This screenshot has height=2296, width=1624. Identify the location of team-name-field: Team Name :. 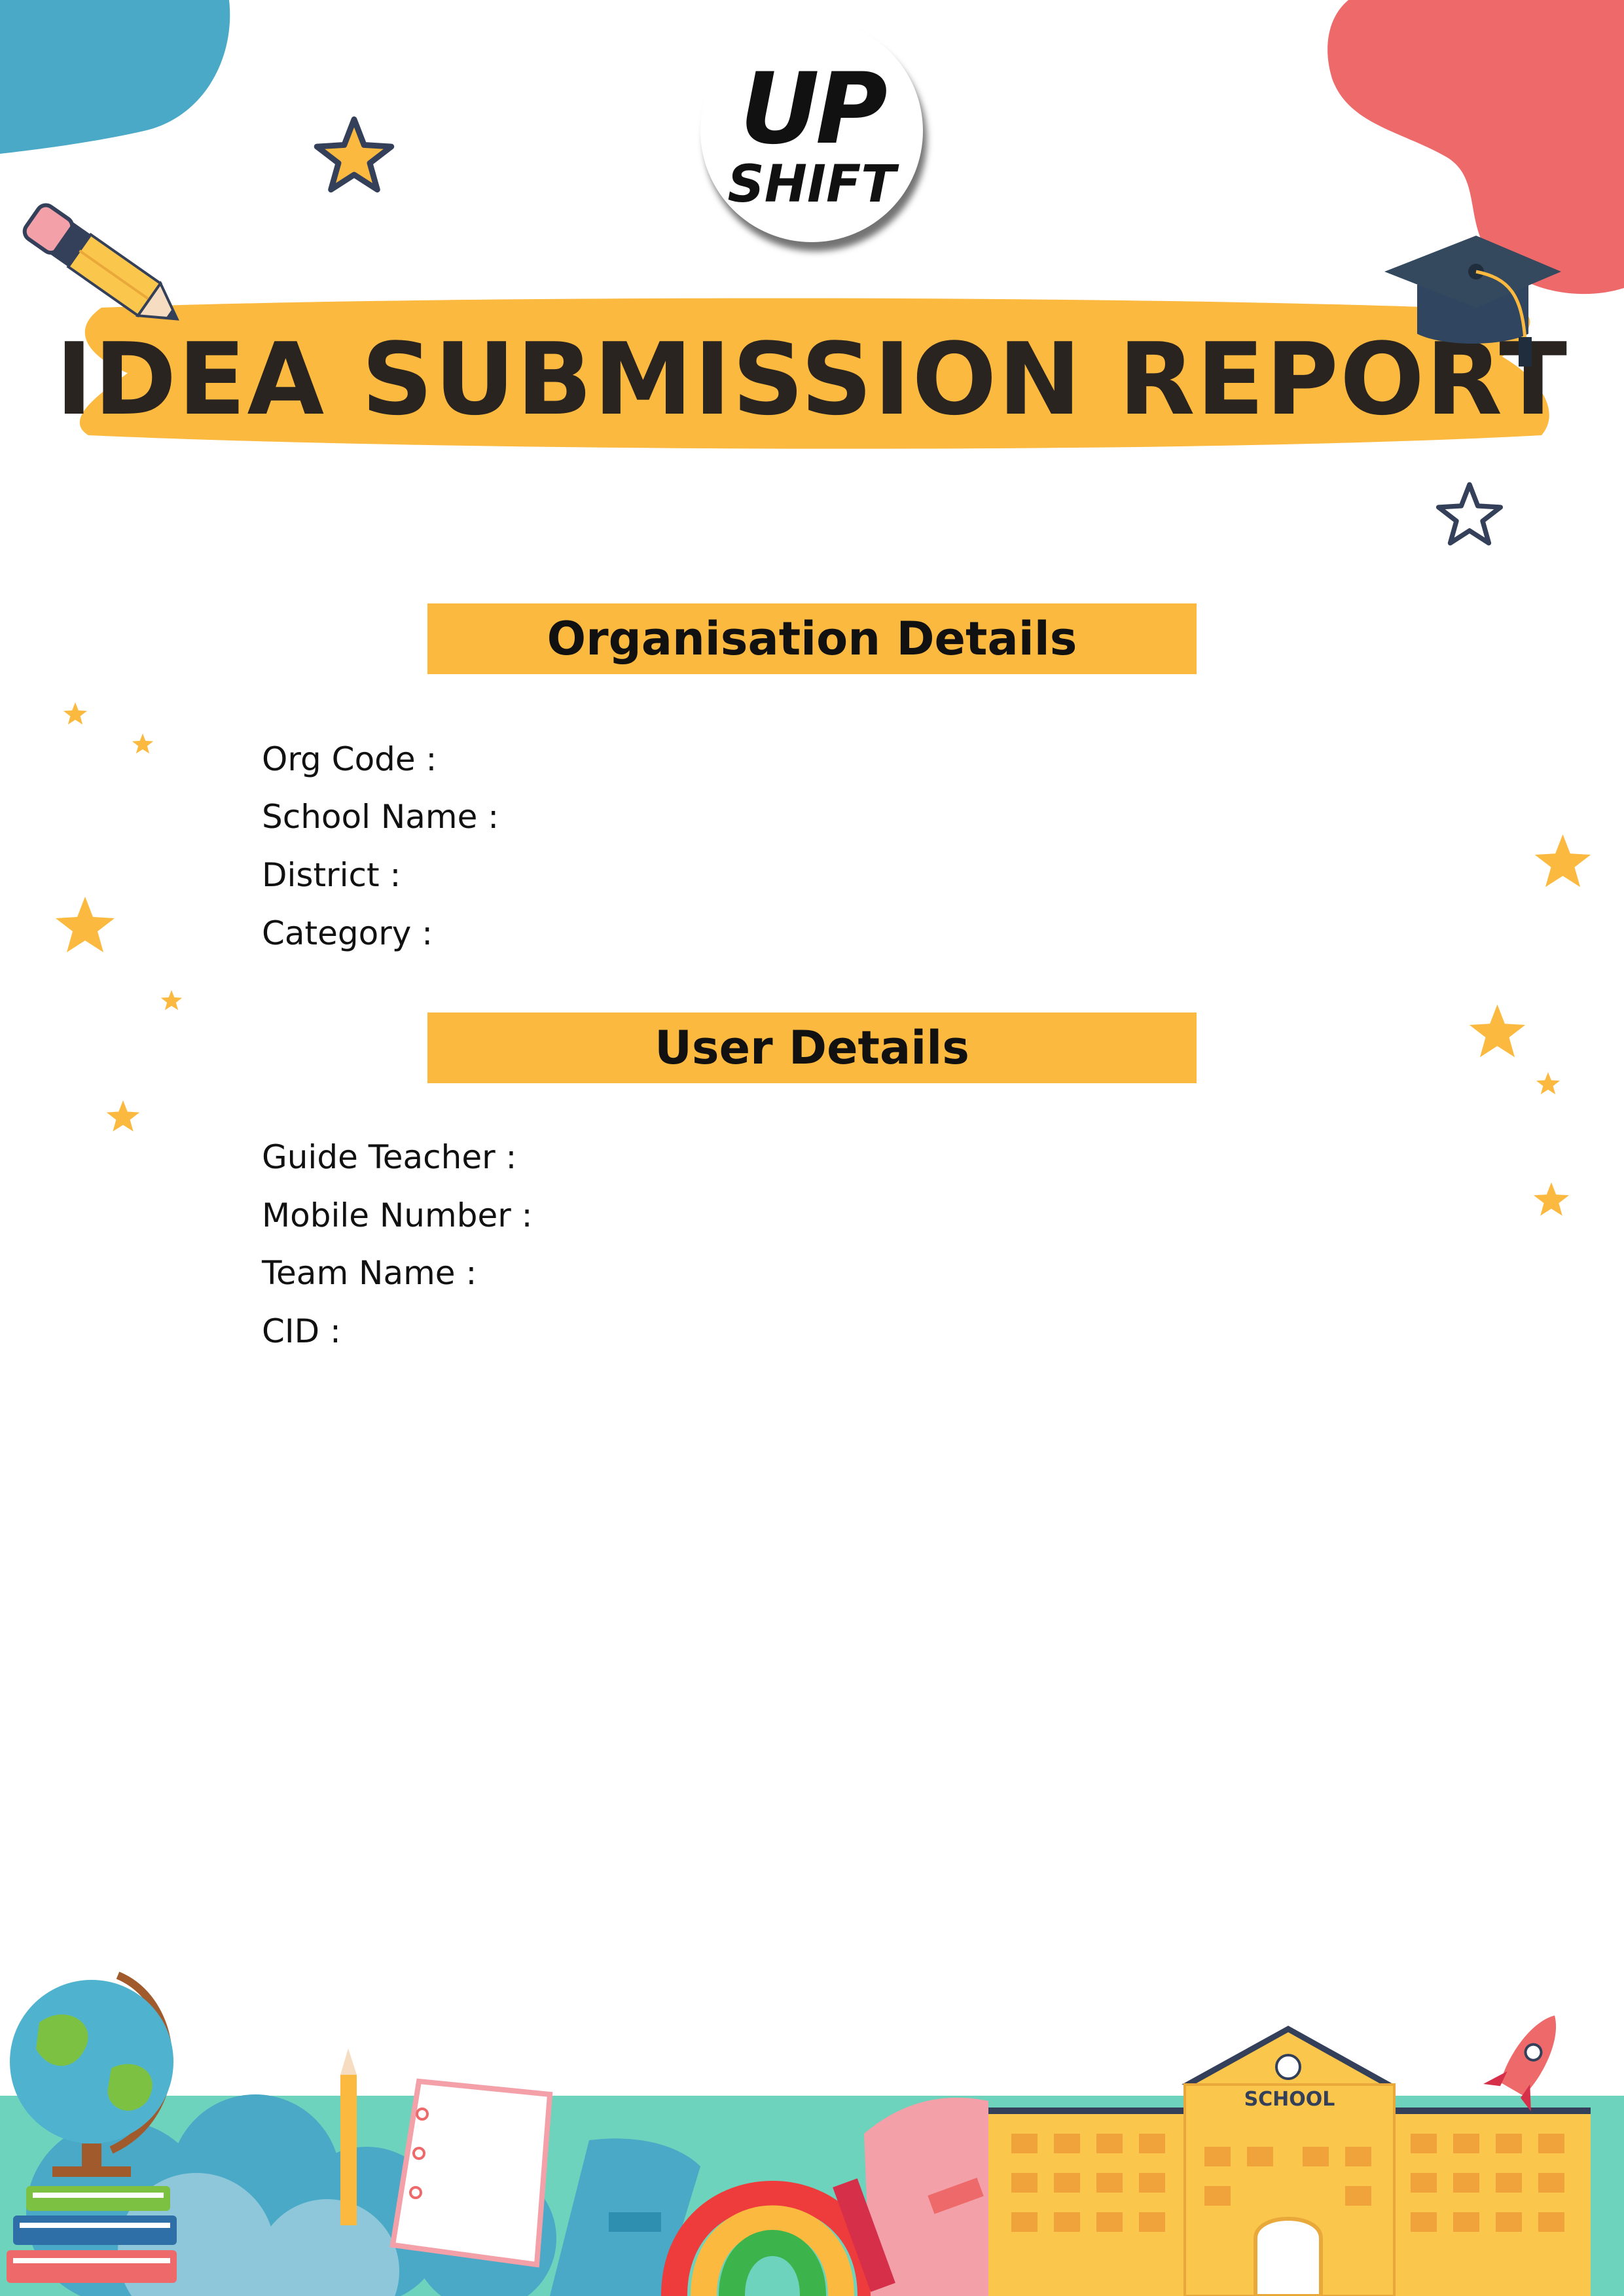
(374, 1273).